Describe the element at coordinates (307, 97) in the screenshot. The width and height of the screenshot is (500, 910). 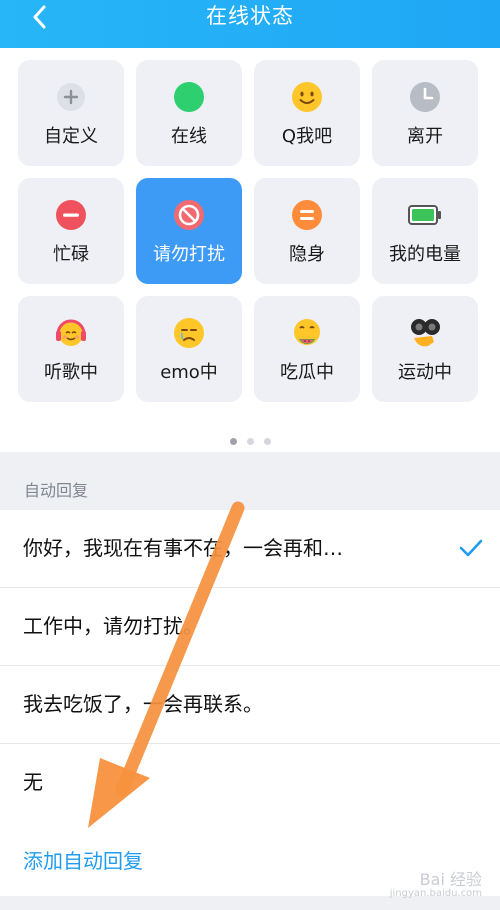
I see `smile-face-icon` at that location.